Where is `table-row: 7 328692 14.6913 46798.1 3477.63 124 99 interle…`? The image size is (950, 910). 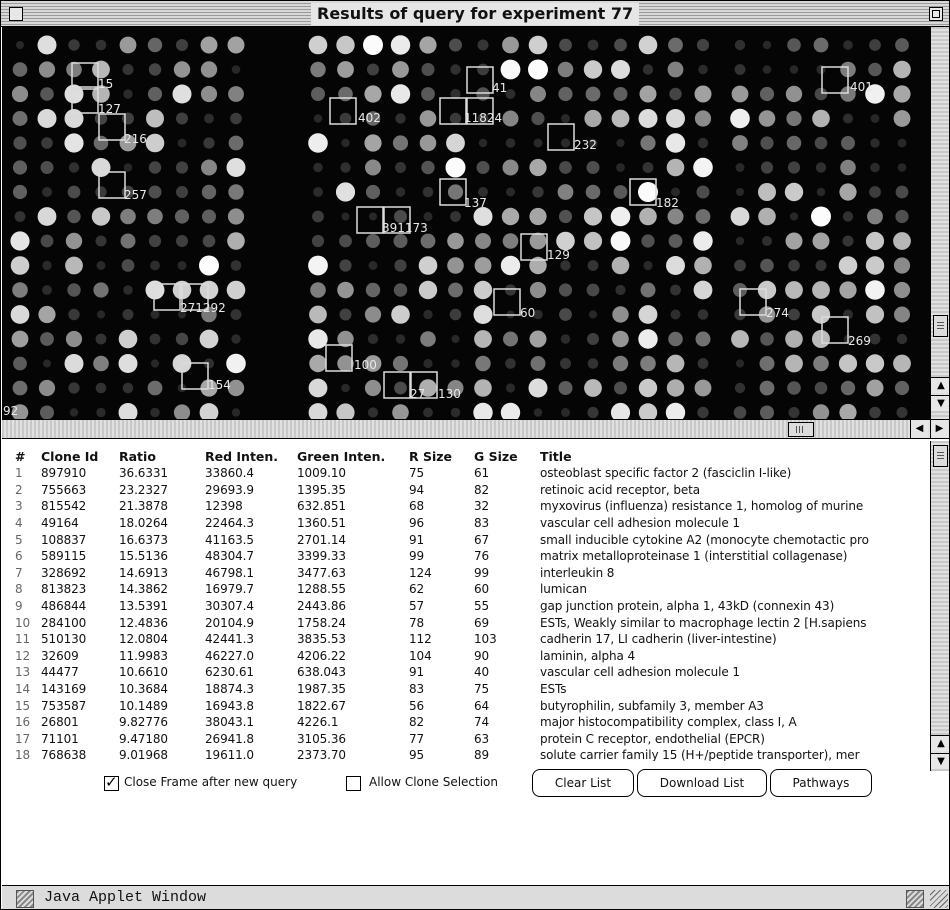 table-row: 7 328692 14.6913 46798.1 3477.63 124 99 interle… is located at coordinates (472, 573).